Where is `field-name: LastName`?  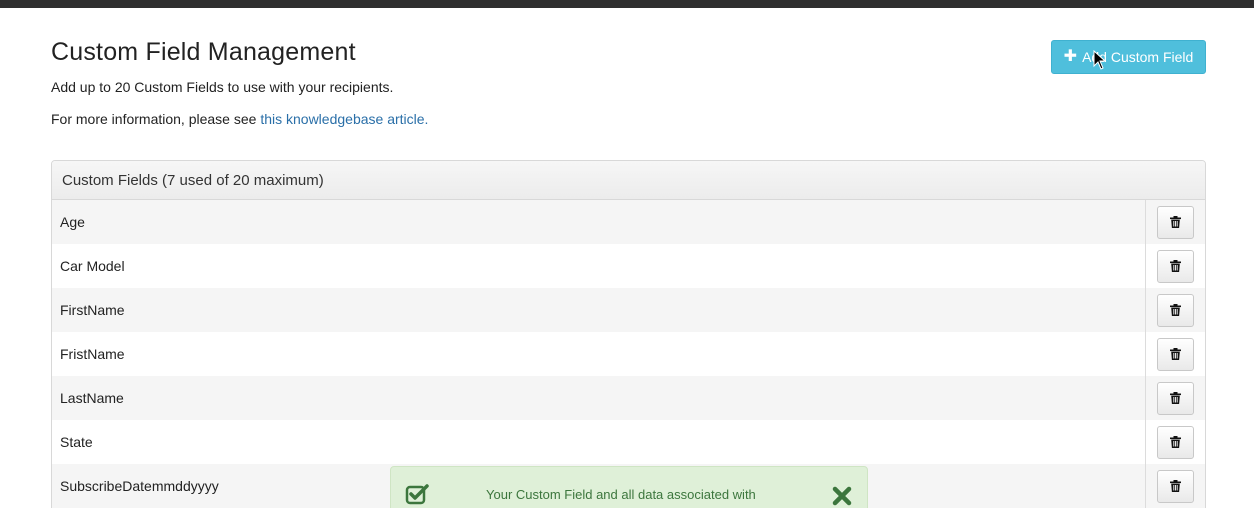 field-name: LastName is located at coordinates (92, 398).